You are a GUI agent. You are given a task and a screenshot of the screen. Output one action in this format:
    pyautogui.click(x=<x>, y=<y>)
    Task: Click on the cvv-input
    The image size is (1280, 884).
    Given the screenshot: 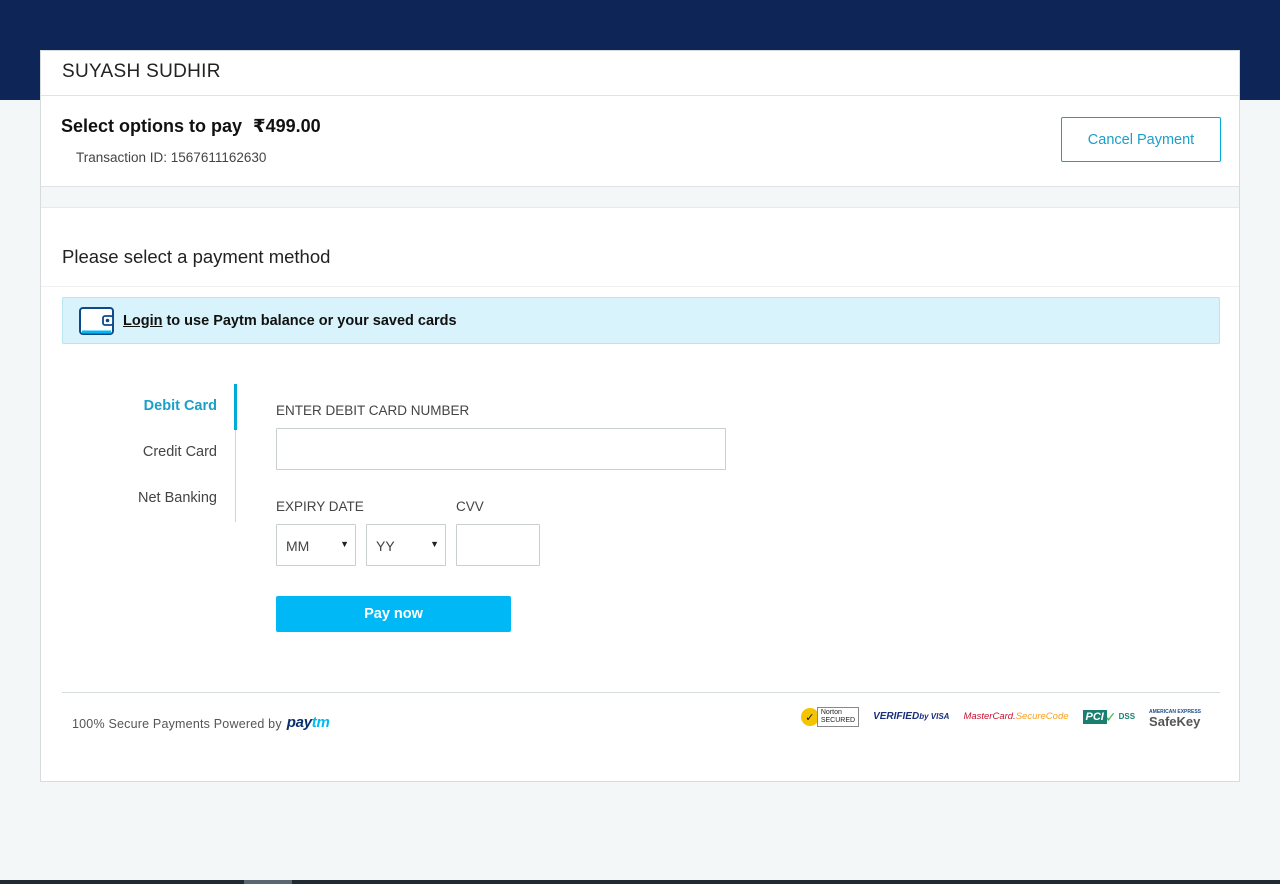 What is the action you would take?
    pyautogui.click(x=498, y=545)
    